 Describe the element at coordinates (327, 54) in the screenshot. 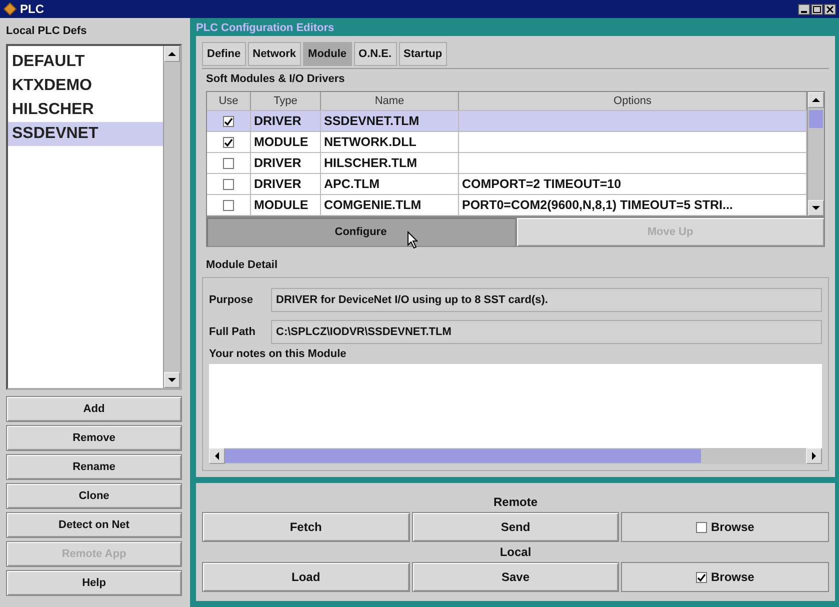

I see `tab: Module` at that location.